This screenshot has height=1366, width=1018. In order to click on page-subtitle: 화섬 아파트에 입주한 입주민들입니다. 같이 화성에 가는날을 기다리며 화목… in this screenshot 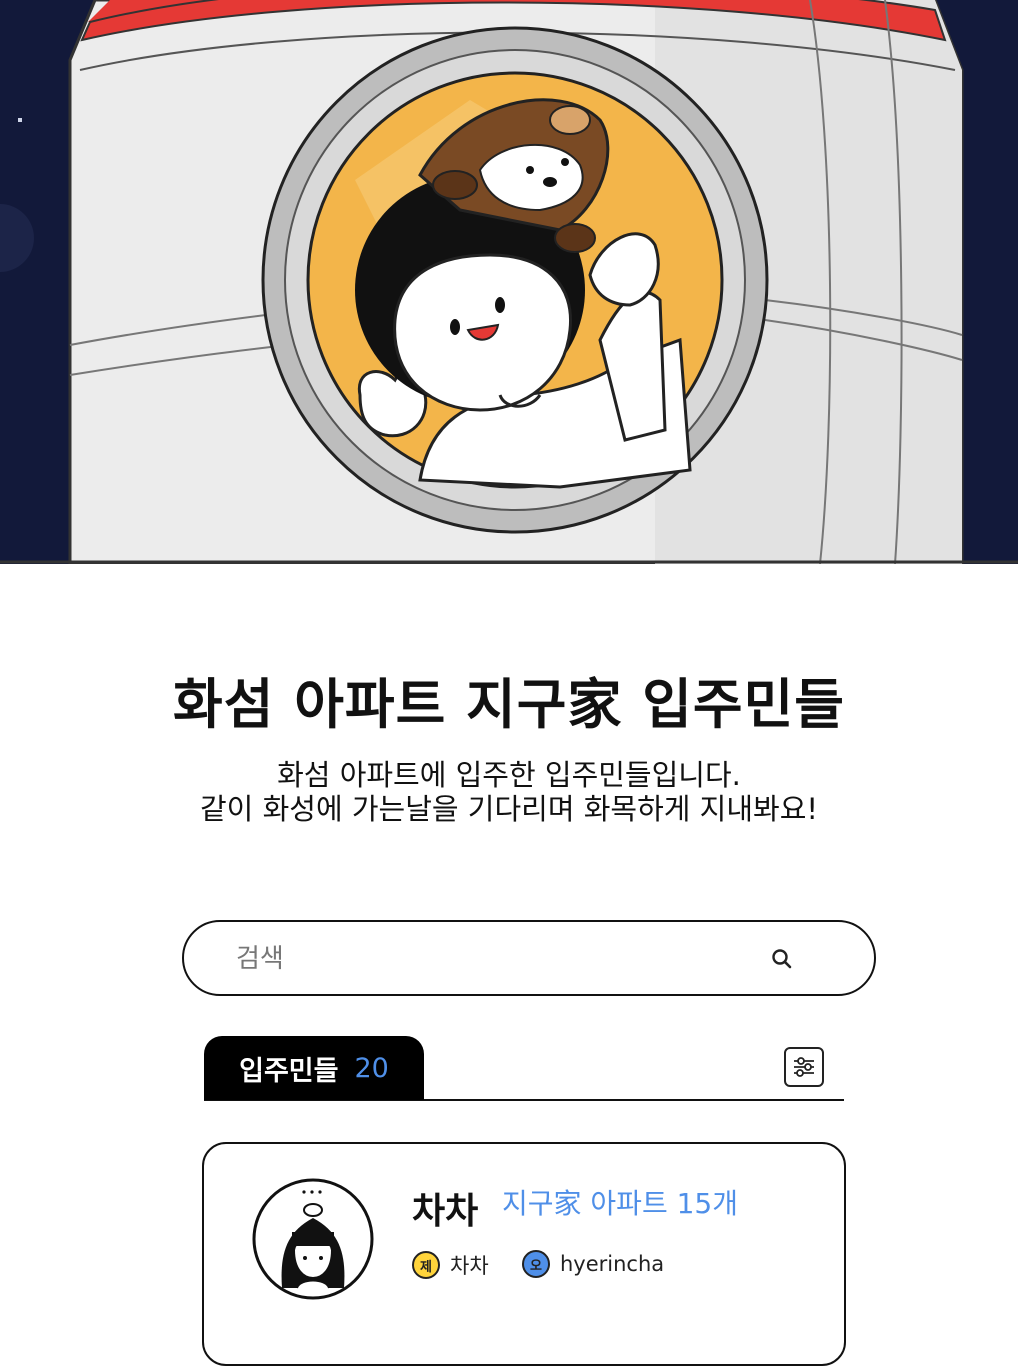, I will do `click(509, 792)`.